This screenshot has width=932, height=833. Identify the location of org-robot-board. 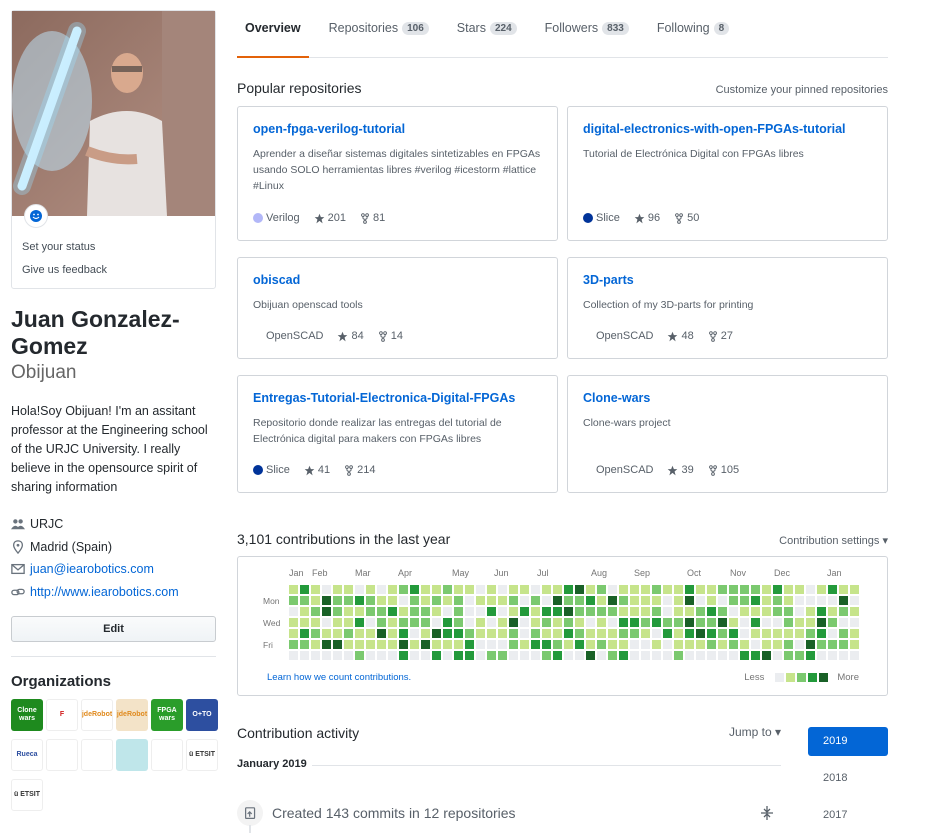
(62, 755).